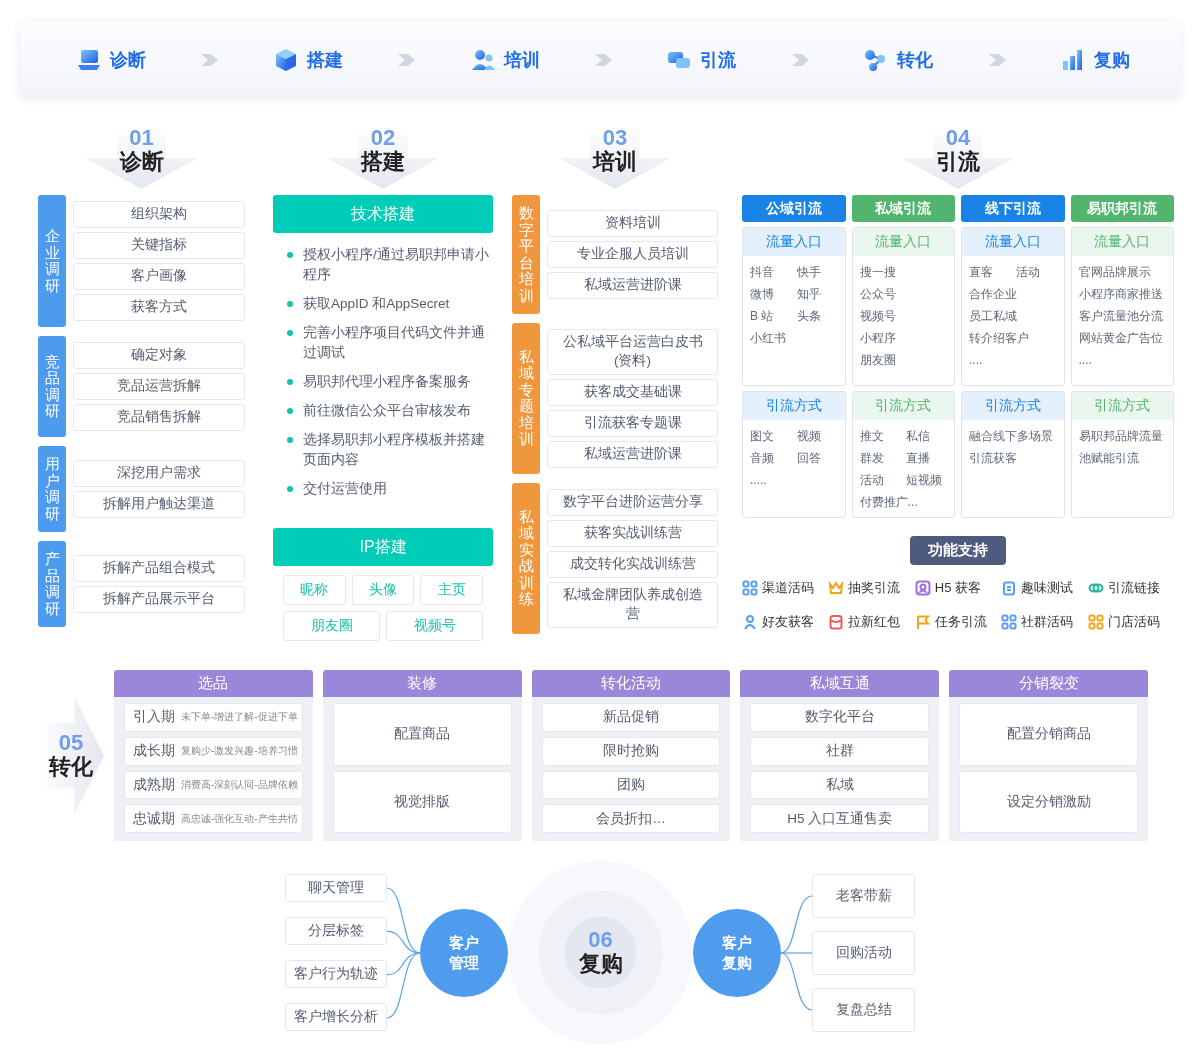  What do you see at coordinates (615, 138) in the screenshot?
I see `step-number: 03` at bounding box center [615, 138].